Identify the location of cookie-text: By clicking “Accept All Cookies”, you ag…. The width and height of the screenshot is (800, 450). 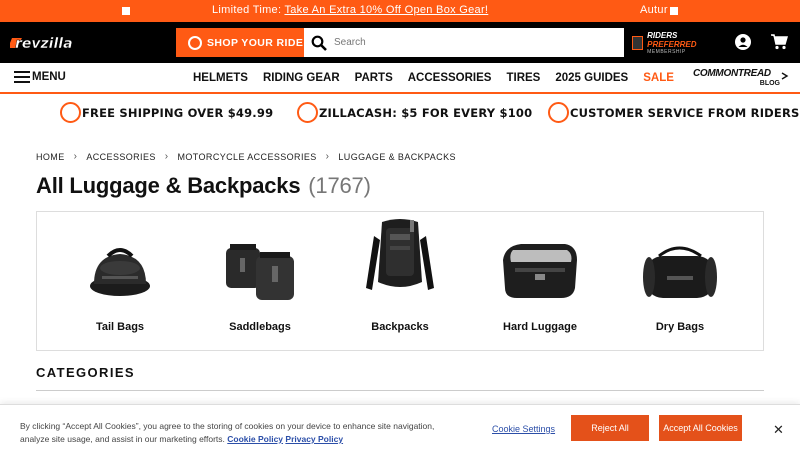
(230, 433).